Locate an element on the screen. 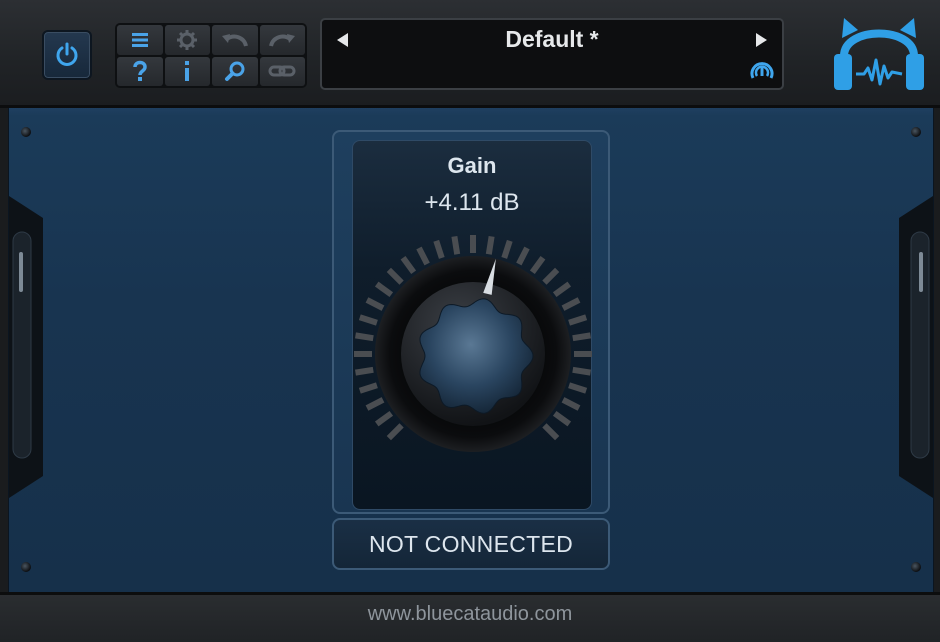 The width and height of the screenshot is (940, 642). undo-icon is located at coordinates (234, 40).